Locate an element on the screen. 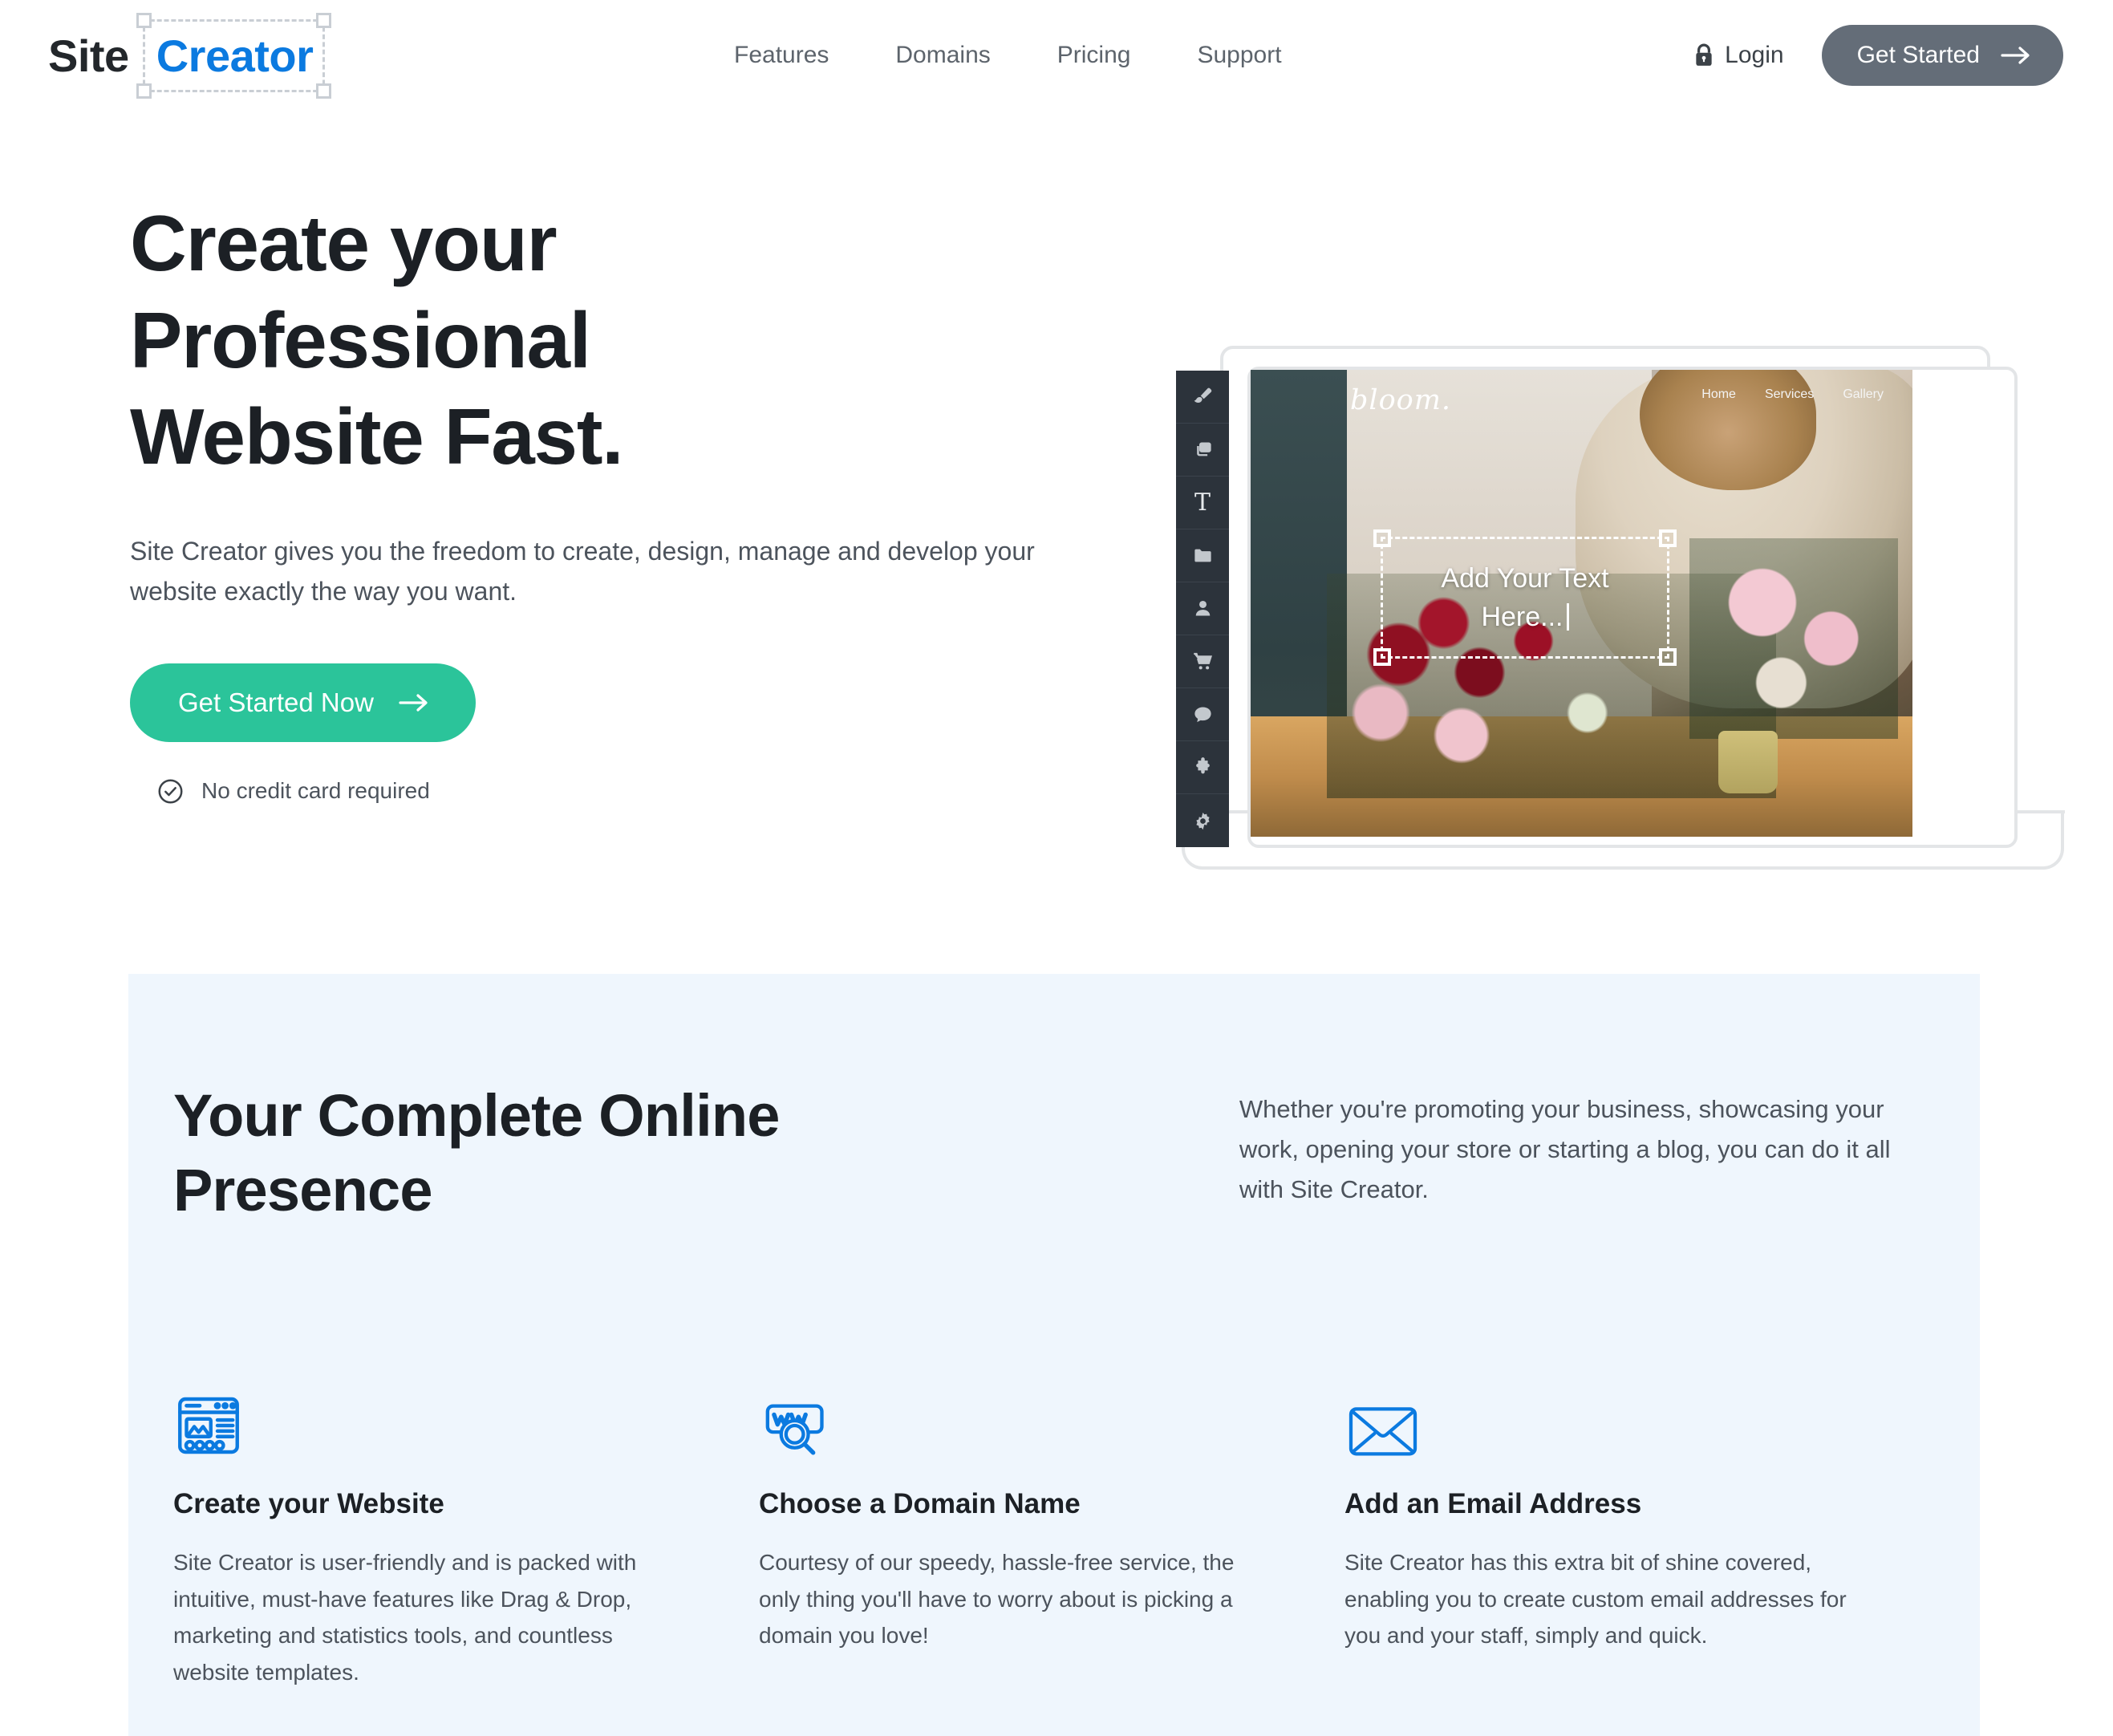 This screenshot has width=2113, height=1736. presence-title-line-1: Your Complete Online is located at coordinates (476, 1116).